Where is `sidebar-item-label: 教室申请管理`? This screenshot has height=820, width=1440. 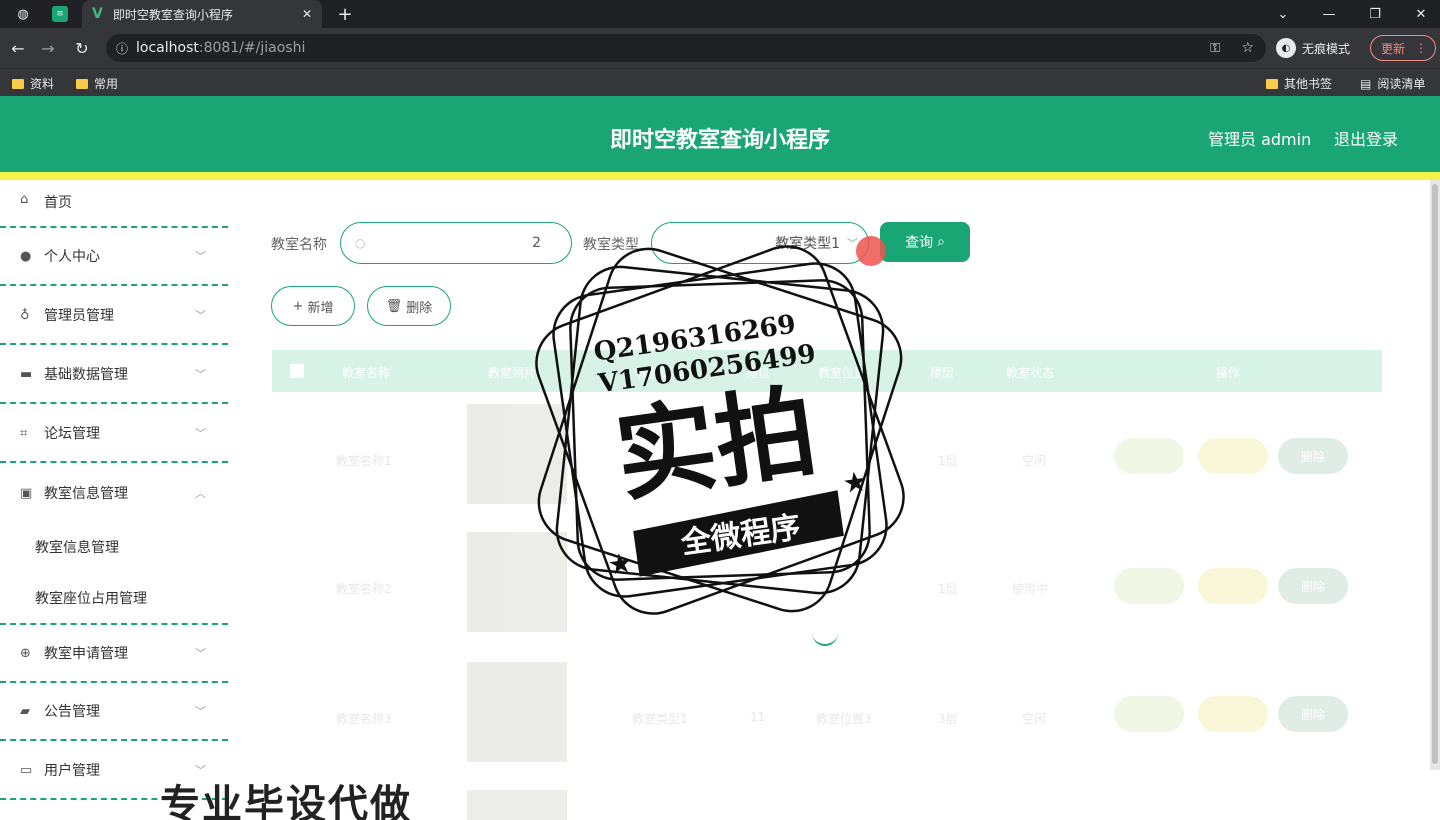 sidebar-item-label: 教室申请管理 is located at coordinates (86, 654).